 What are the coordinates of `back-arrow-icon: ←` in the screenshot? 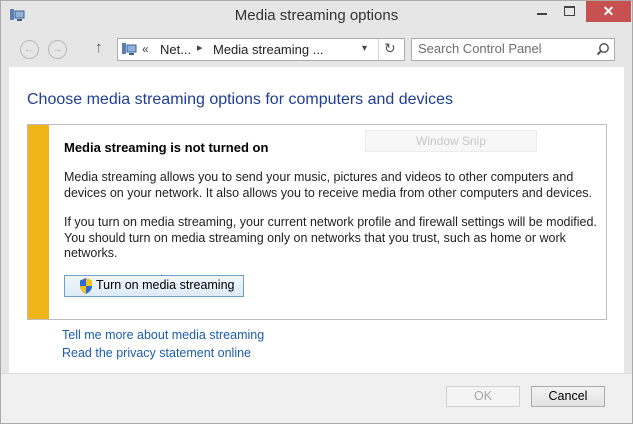 It's located at (29, 49).